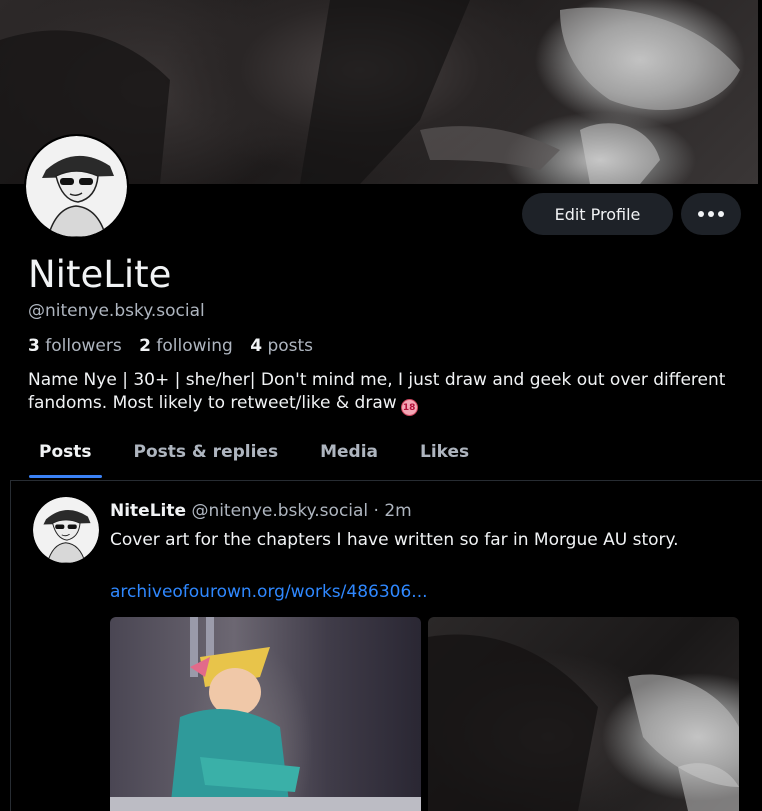  Describe the element at coordinates (290, 346) in the screenshot. I see `posts-label: posts` at that location.